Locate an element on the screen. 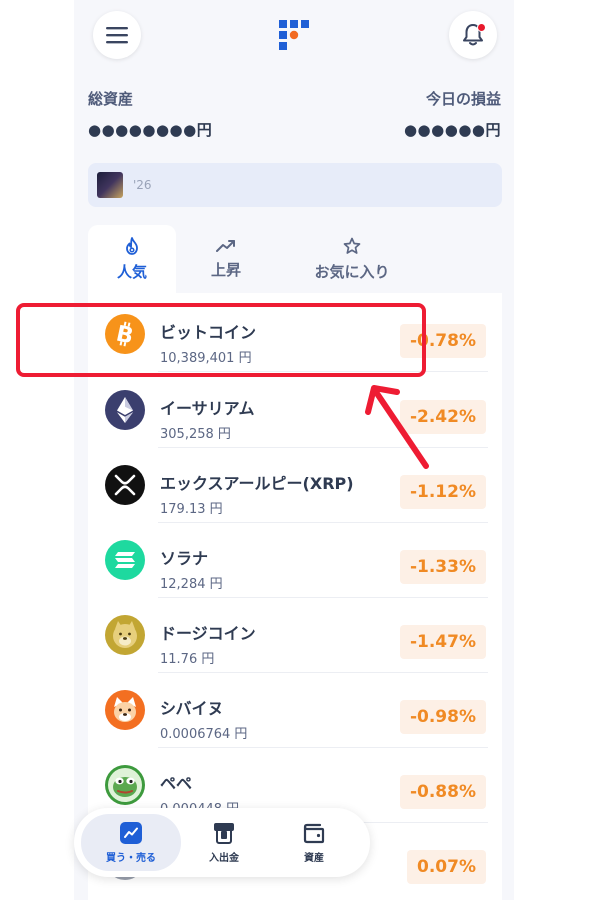 The width and height of the screenshot is (592, 900). star-icon is located at coordinates (352, 245).